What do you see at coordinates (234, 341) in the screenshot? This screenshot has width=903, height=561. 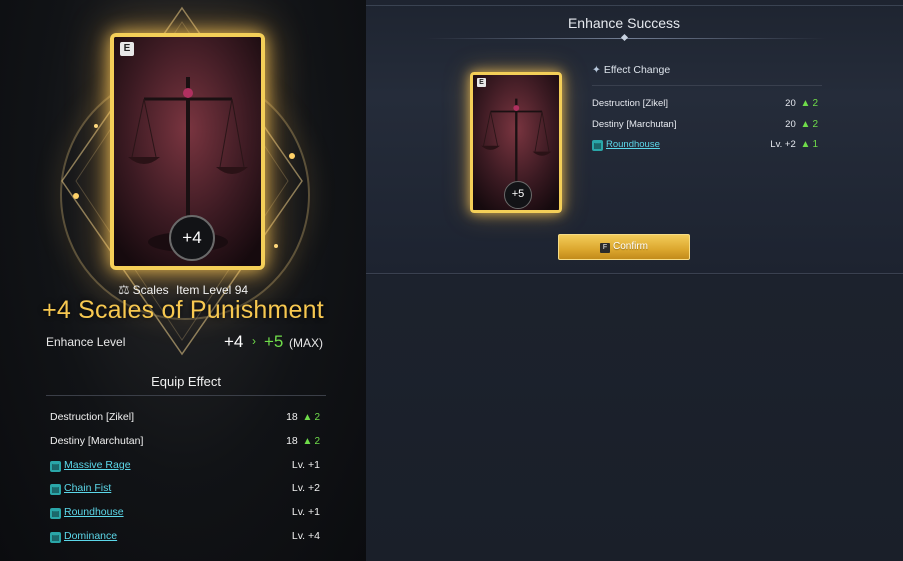 I see `enhance-from: +4` at bounding box center [234, 341].